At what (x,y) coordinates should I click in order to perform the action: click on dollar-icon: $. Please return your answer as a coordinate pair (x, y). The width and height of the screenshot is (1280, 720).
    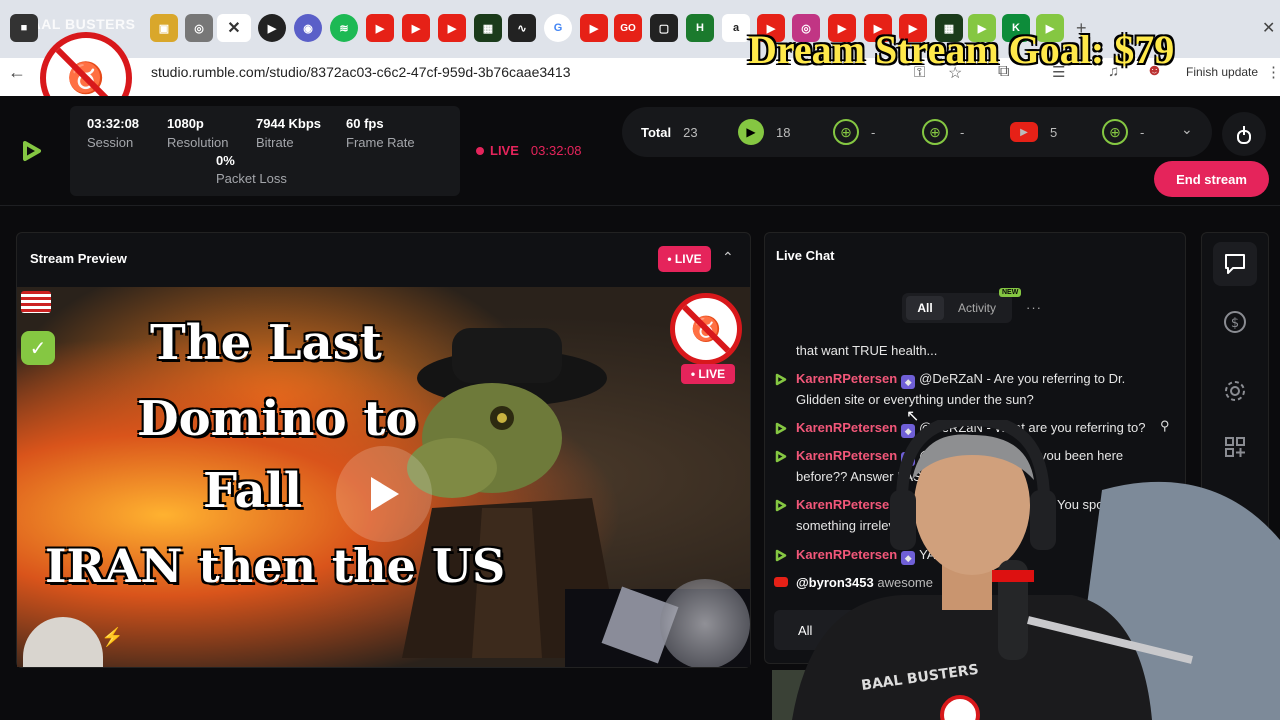
    Looking at the image, I should click on (1235, 322).